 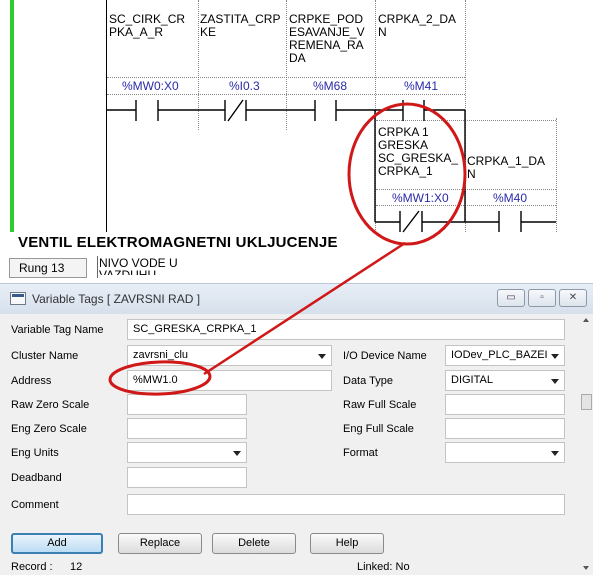 What do you see at coordinates (50, 405) in the screenshot?
I see `raw-zero-scale-label: Raw Zero Scale` at bounding box center [50, 405].